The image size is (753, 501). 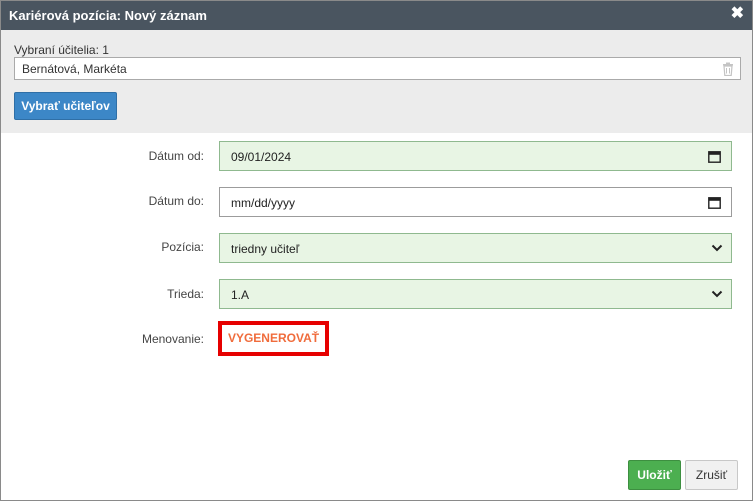 I want to click on close-icon: ✖, so click(x=737, y=14).